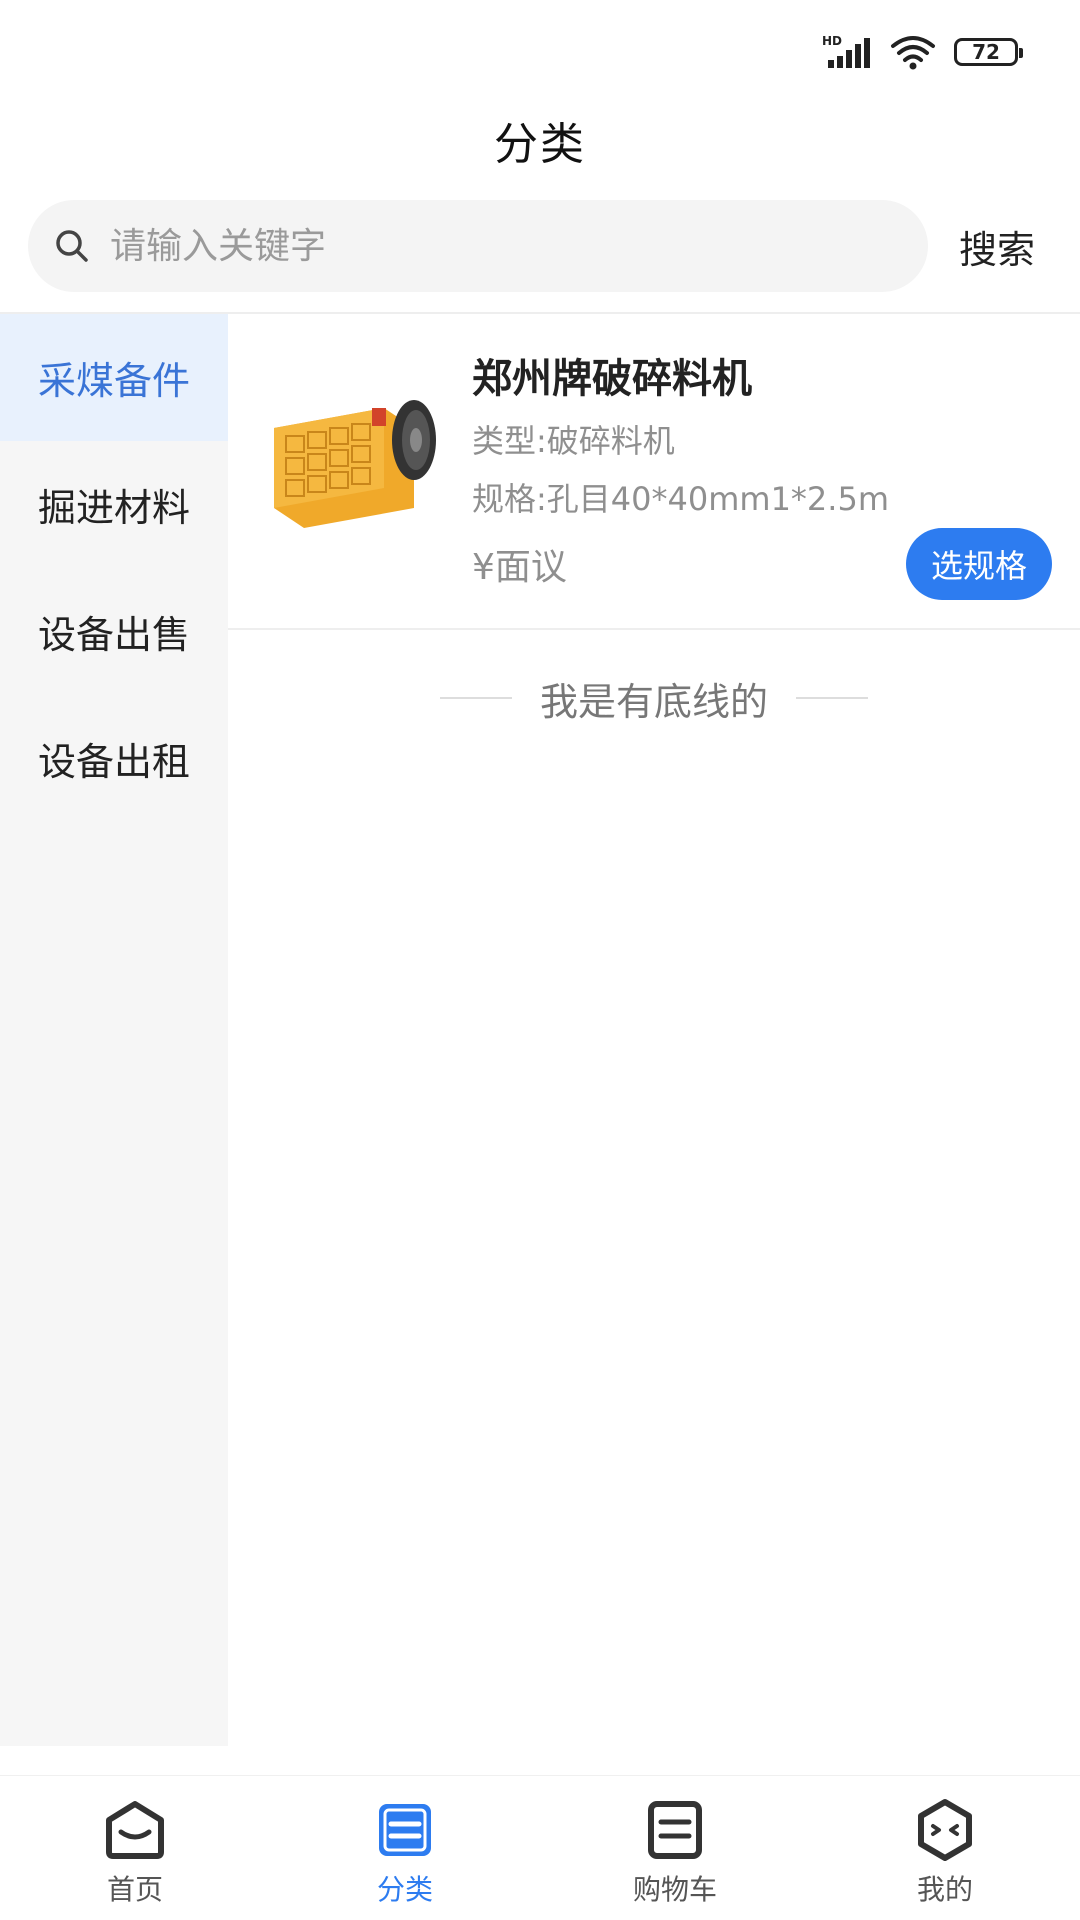  I want to click on search-input, so click(490, 246).